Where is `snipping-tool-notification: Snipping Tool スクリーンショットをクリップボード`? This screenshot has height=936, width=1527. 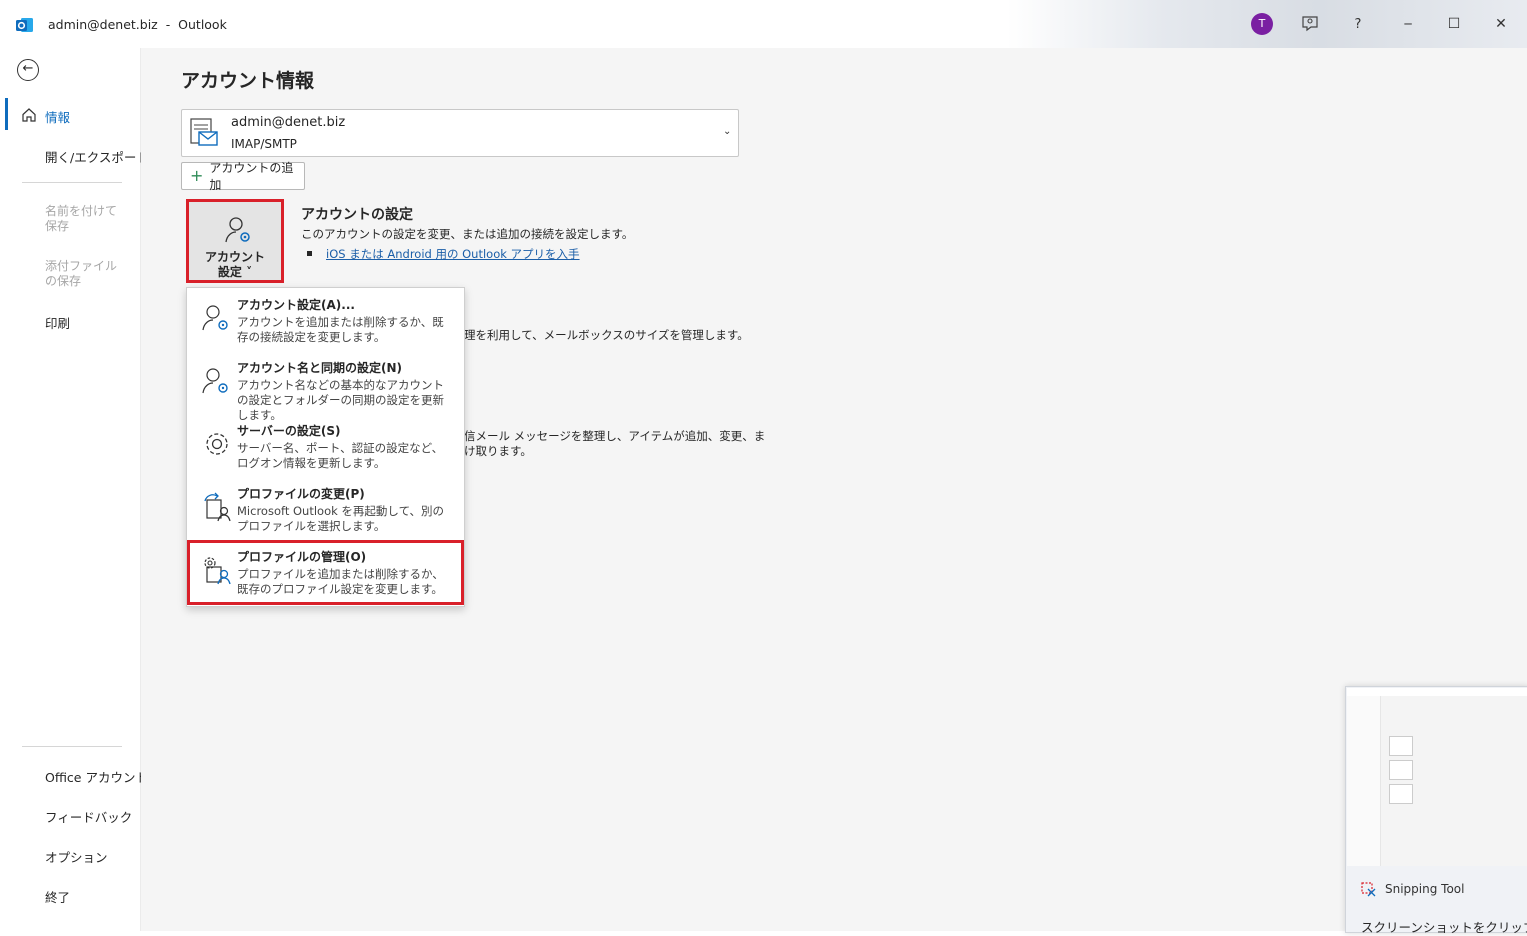 snipping-tool-notification: Snipping Tool スクリーンショットをクリップボード is located at coordinates (1436, 810).